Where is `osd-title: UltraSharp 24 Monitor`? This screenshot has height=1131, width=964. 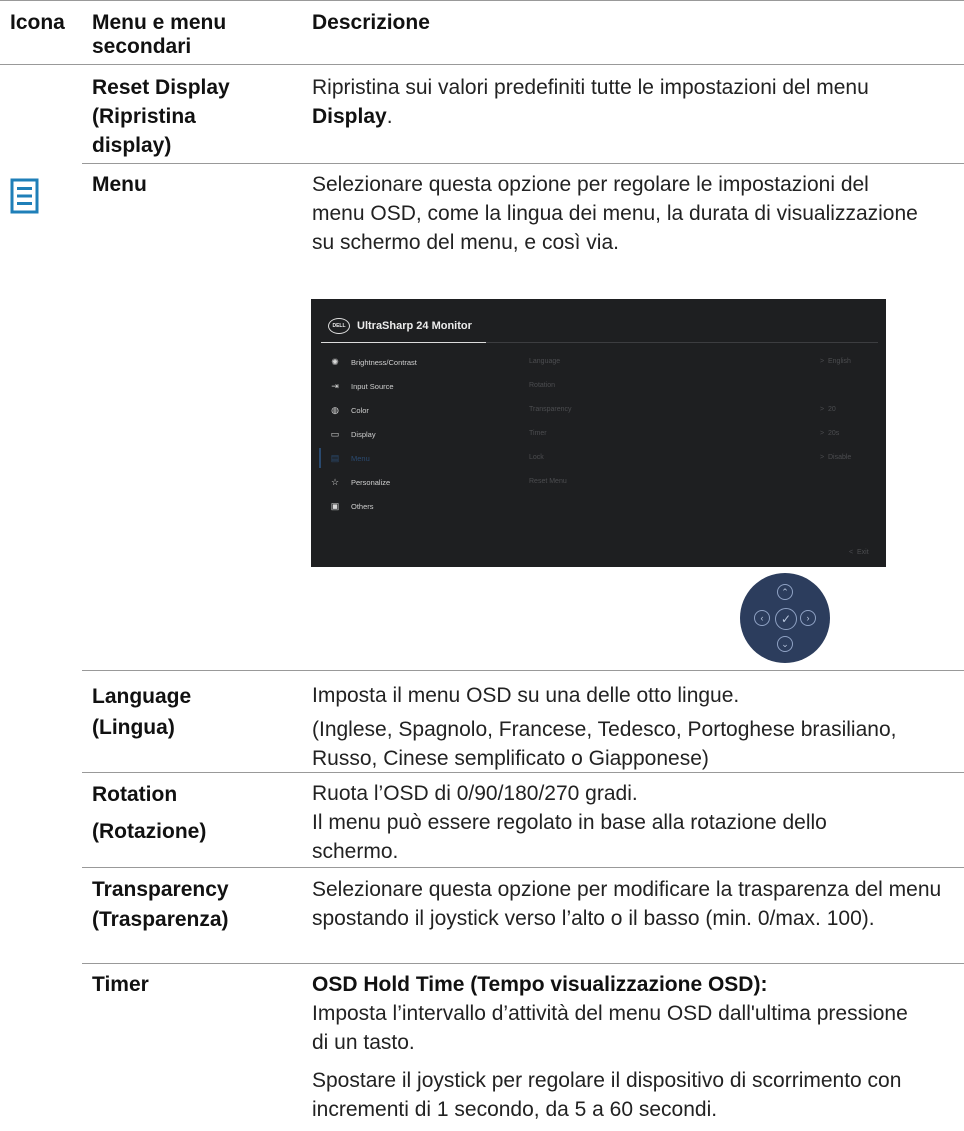 osd-title: UltraSharp 24 Monitor is located at coordinates (414, 326).